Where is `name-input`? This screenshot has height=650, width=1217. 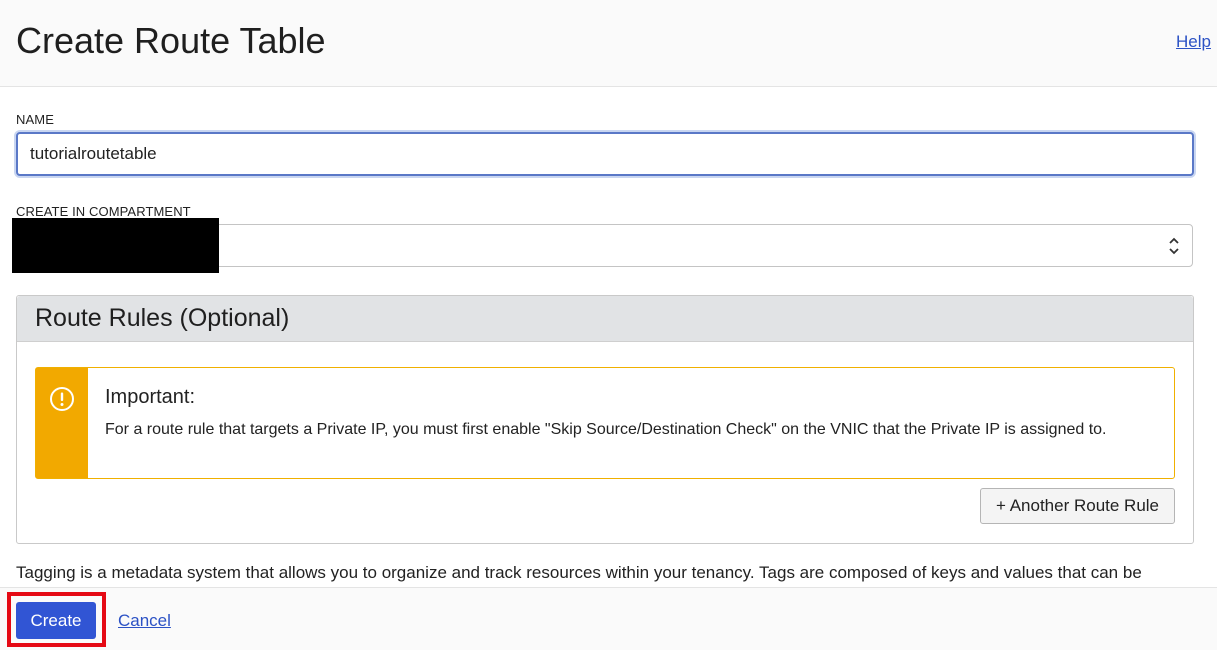
name-input is located at coordinates (605, 154).